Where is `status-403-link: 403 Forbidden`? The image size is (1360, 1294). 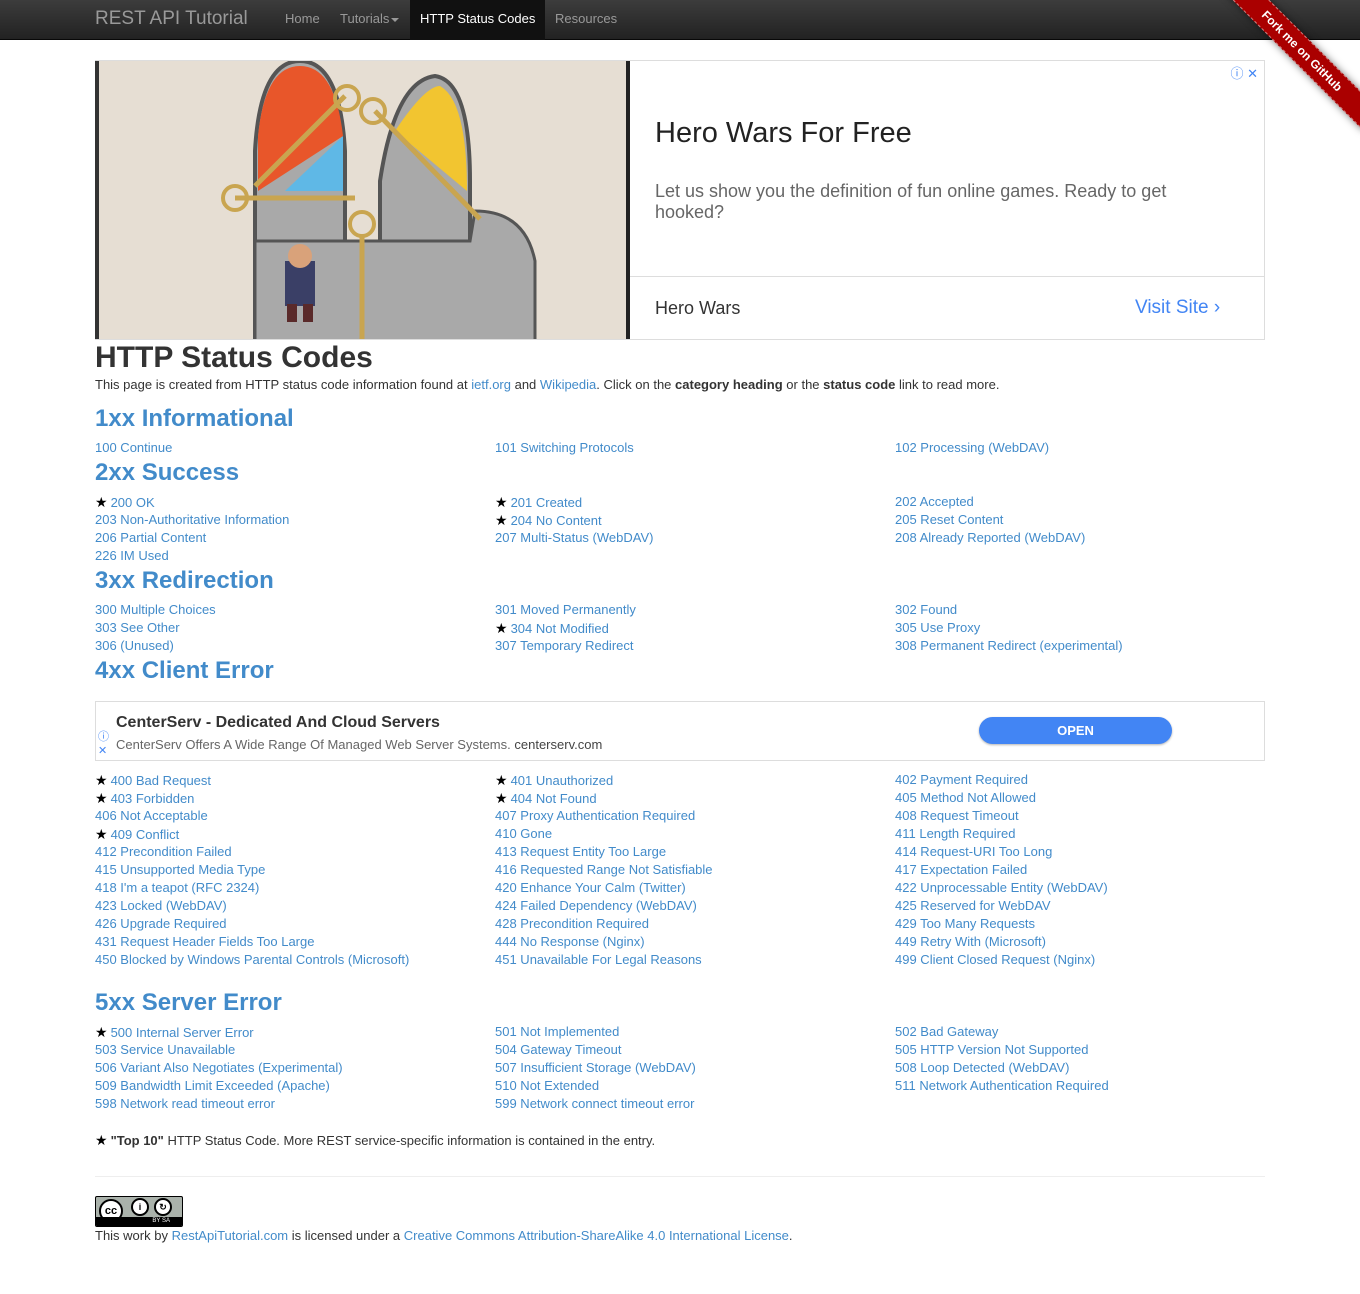 status-403-link: 403 Forbidden is located at coordinates (153, 798).